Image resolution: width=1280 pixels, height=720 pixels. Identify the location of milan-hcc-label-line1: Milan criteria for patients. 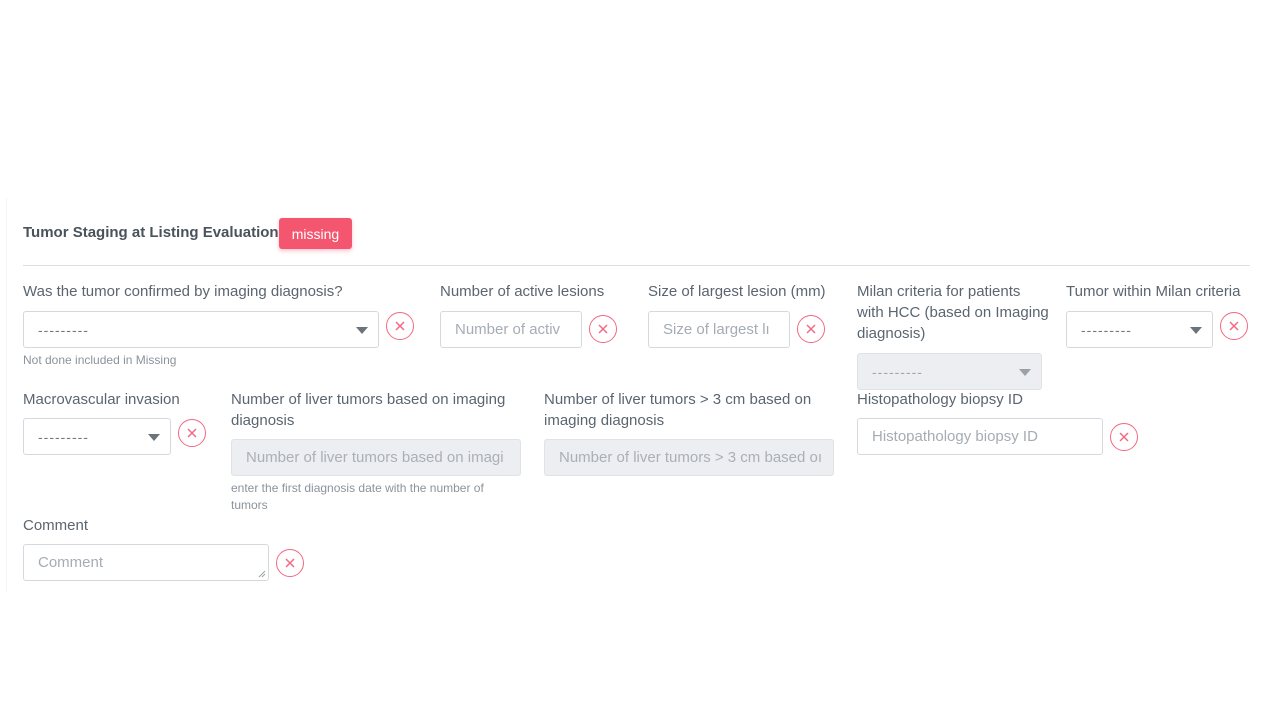
(939, 291).